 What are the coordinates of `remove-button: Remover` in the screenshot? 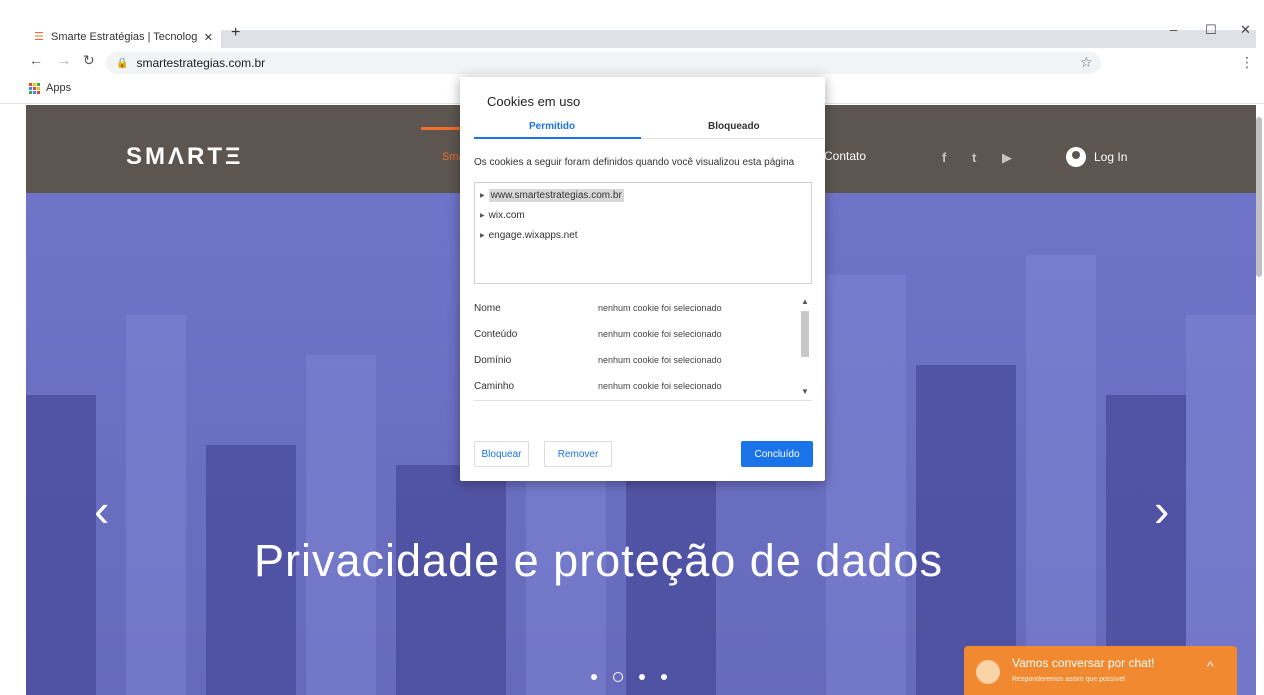 It's located at (578, 454).